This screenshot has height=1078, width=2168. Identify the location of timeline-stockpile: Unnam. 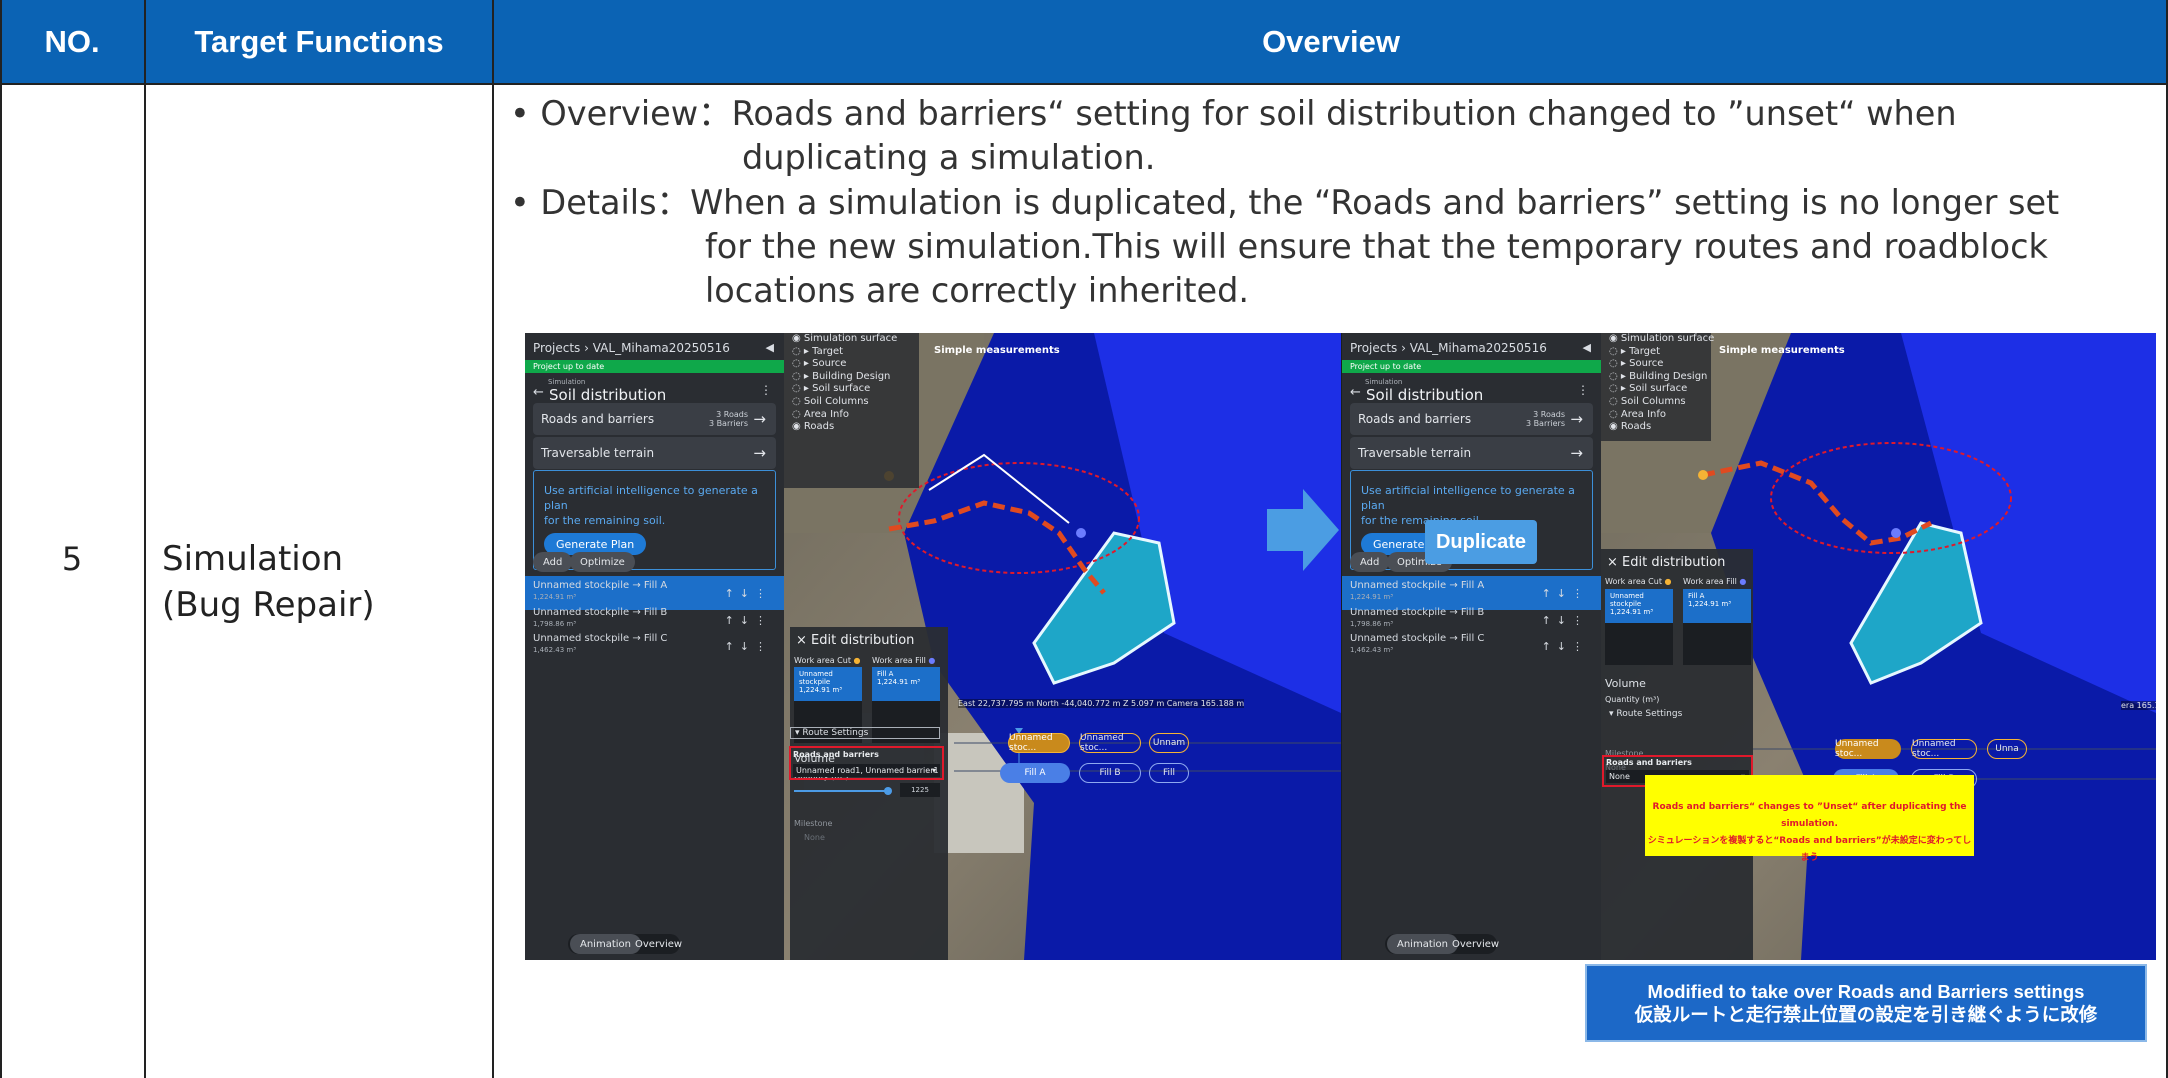
(1169, 743).